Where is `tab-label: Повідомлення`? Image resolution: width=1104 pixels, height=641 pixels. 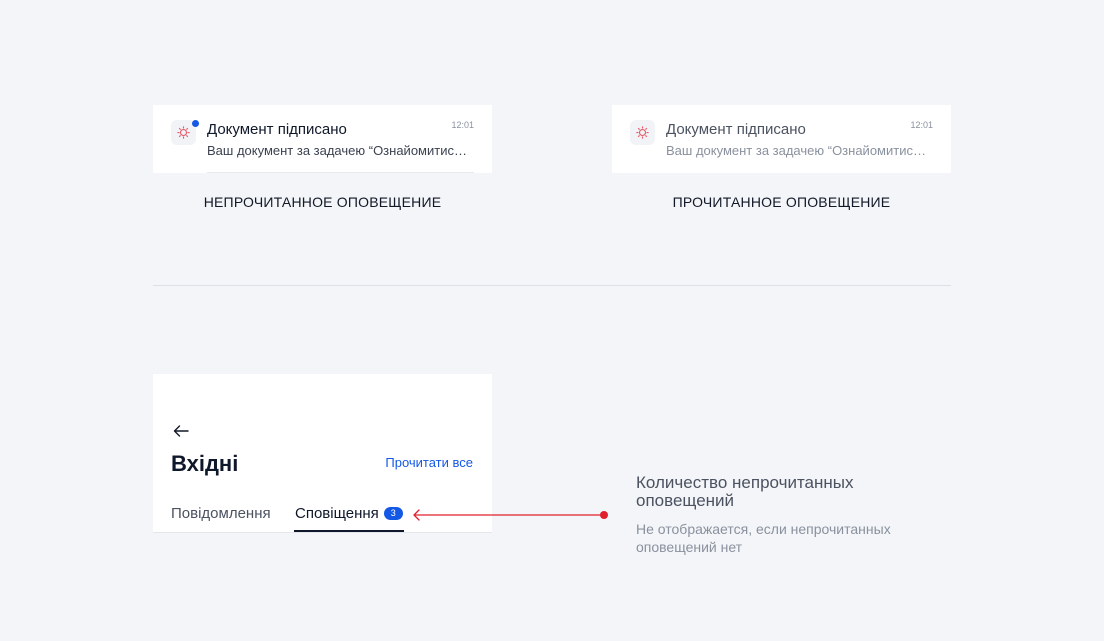
tab-label: Повідомлення is located at coordinates (221, 513).